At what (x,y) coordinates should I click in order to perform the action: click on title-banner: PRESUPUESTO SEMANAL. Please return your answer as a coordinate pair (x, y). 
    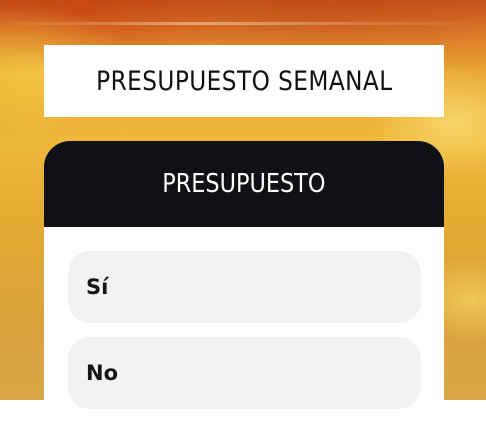
    Looking at the image, I should click on (244, 81).